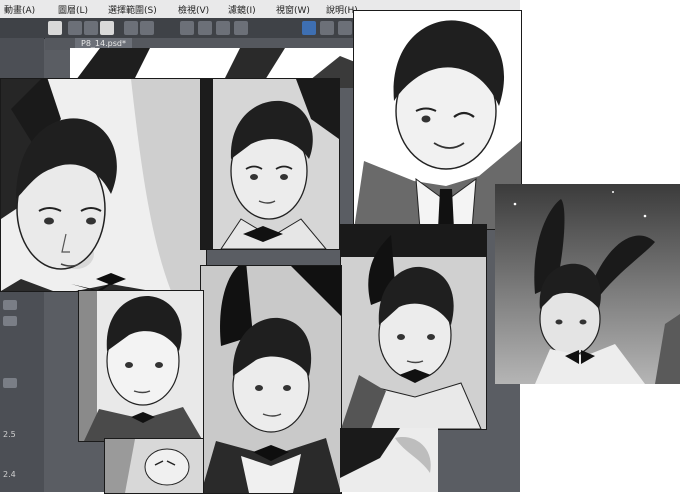  Describe the element at coordinates (205, 28) in the screenshot. I see `grid-icon` at that location.